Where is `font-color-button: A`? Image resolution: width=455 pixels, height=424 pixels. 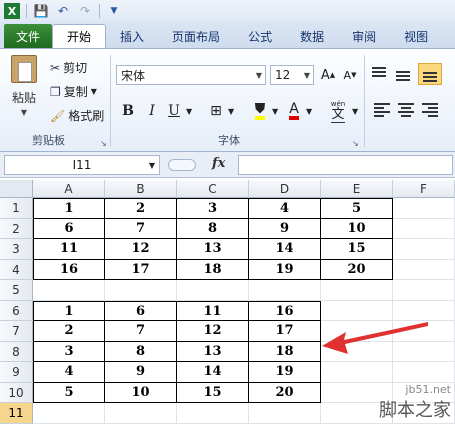
font-color-button: A is located at coordinates (294, 111).